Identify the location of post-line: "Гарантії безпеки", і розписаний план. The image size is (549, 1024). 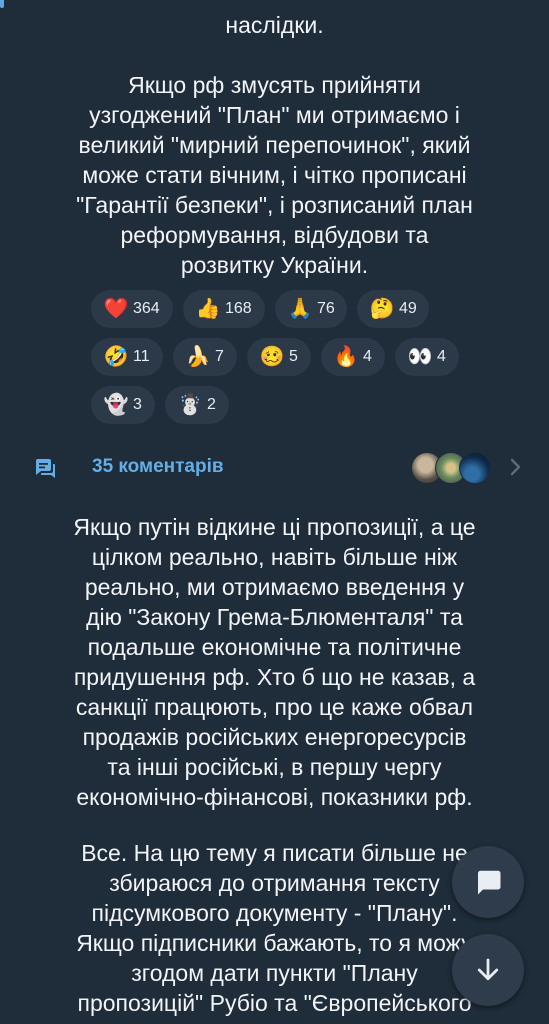
(274, 205).